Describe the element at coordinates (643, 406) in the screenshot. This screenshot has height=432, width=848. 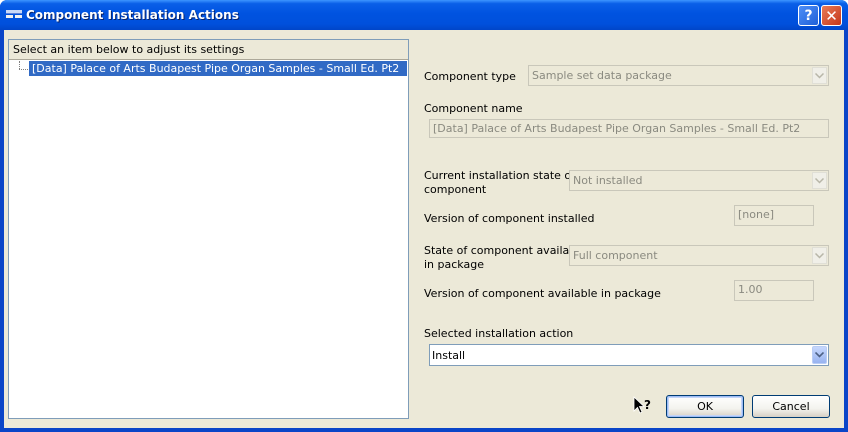
I see `whats-this-cursor-icon: ?` at that location.